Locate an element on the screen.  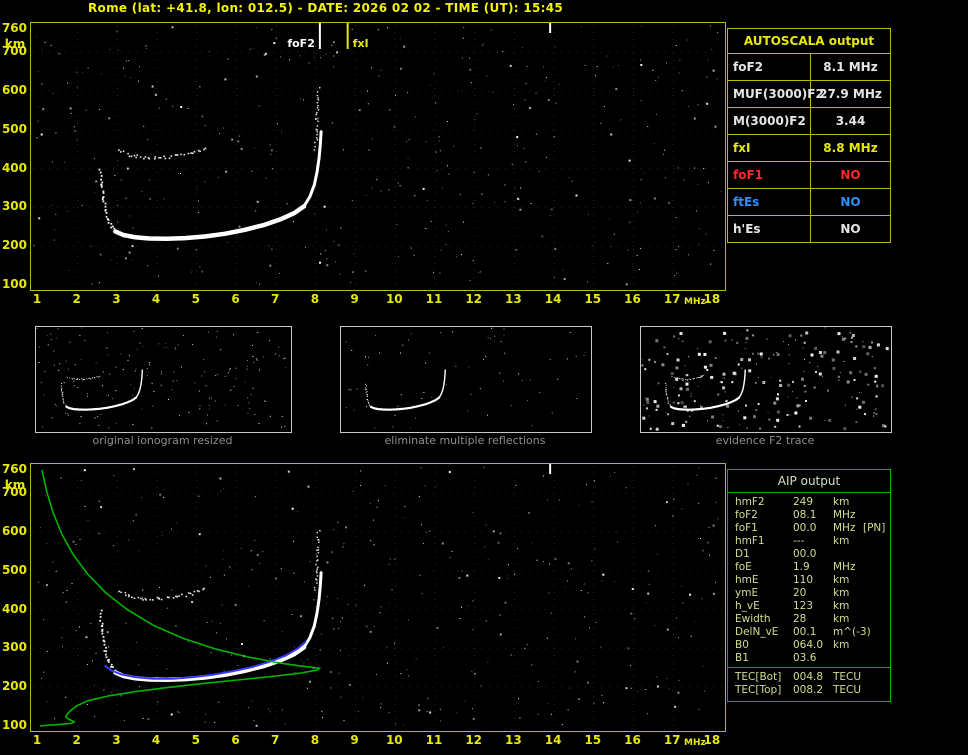
x-axis-tick-label: 5 is located at coordinates (195, 299).